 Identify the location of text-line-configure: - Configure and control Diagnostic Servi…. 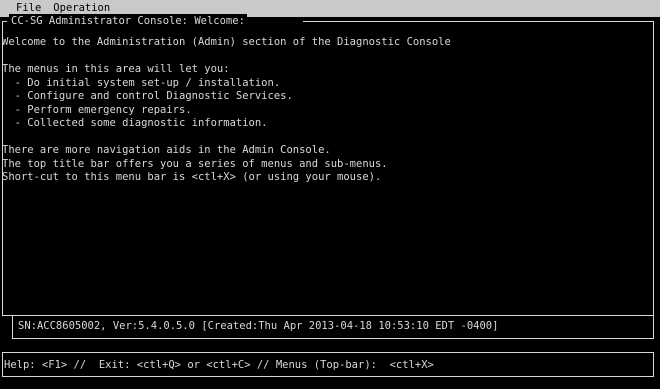
(147, 96).